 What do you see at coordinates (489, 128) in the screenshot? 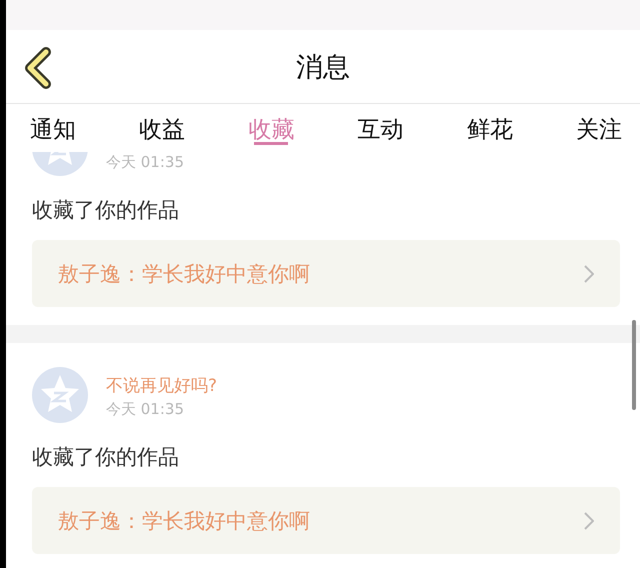
I see `tab: 鲜花` at bounding box center [489, 128].